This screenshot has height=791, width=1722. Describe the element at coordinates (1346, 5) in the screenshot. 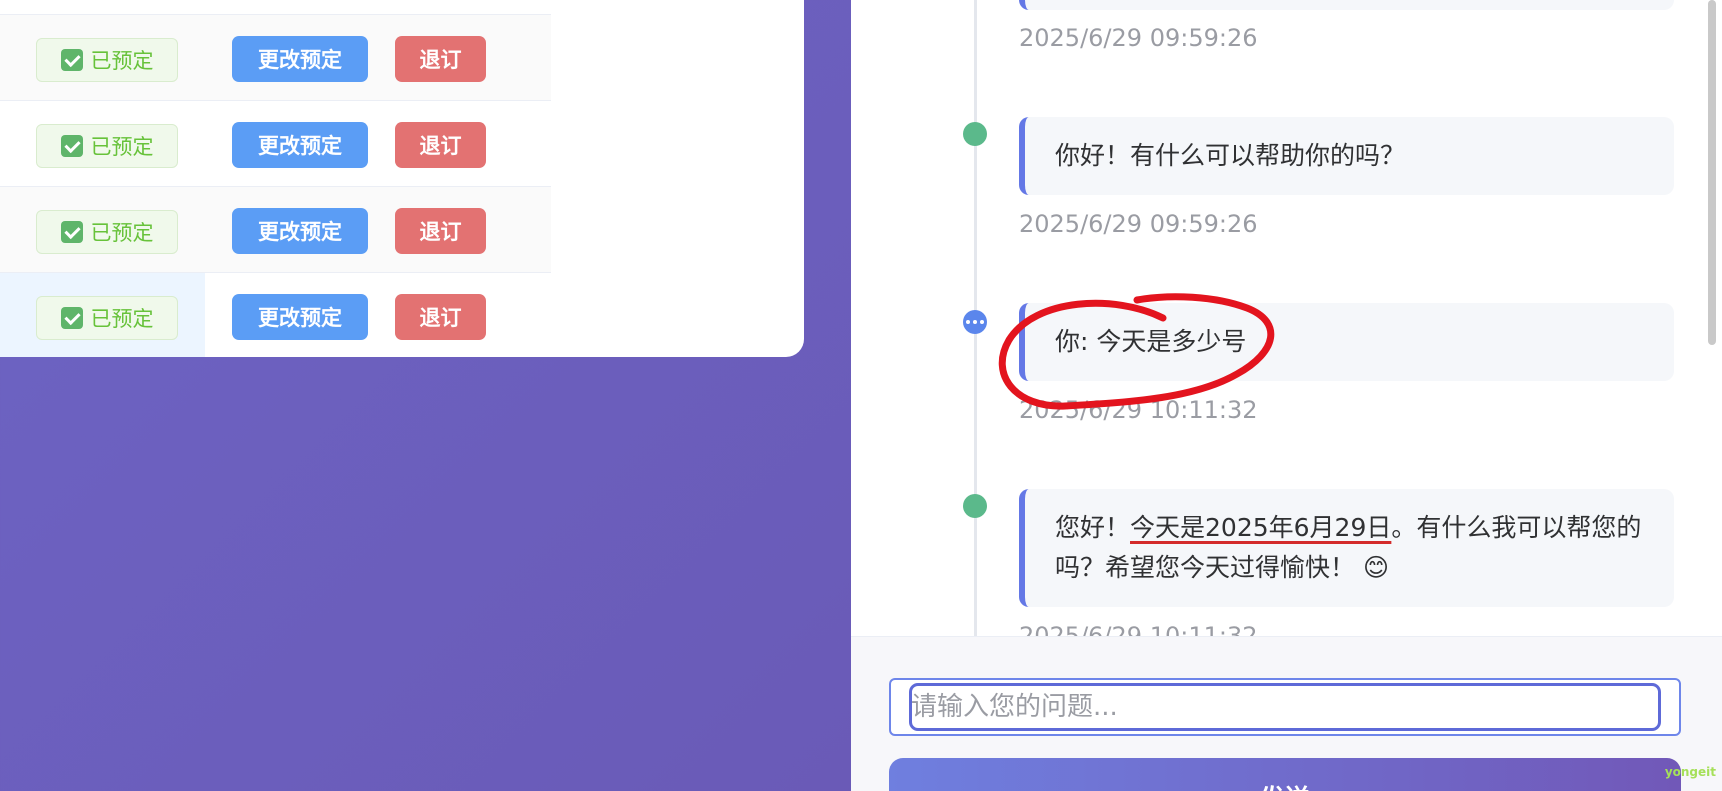

I see `message-bubble` at that location.